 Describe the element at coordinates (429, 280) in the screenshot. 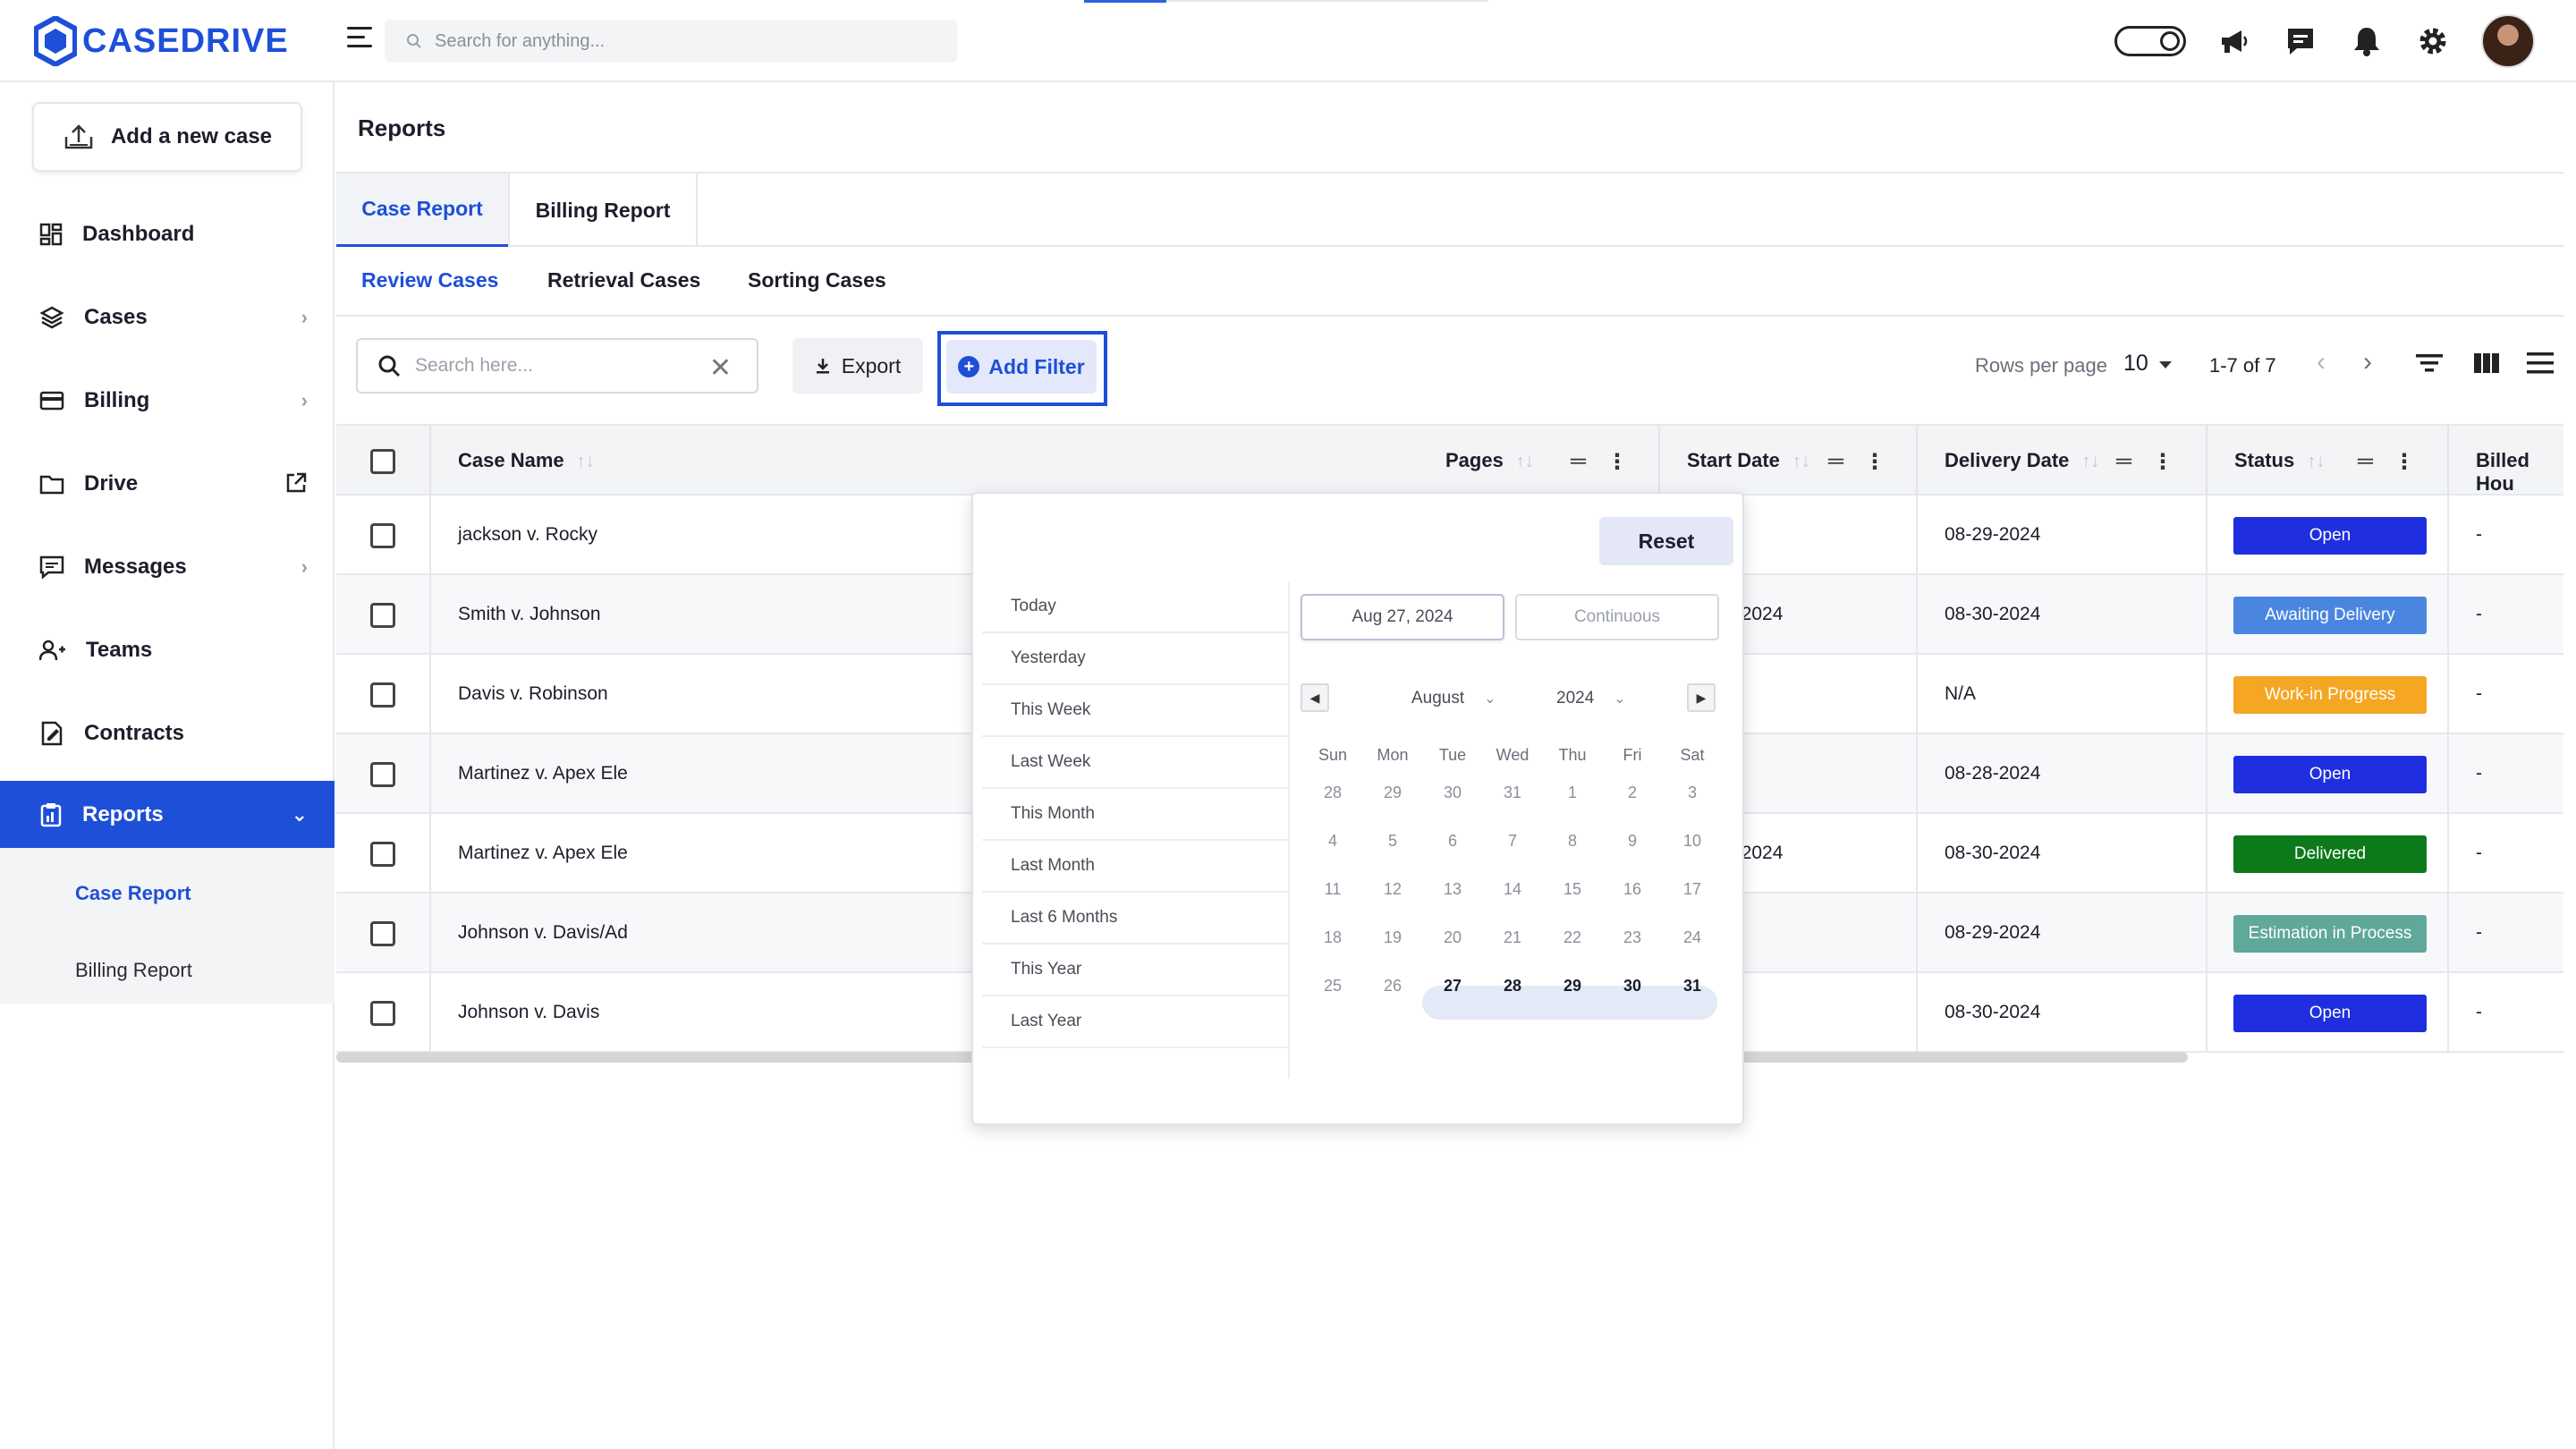

I see `tab-review-cases: Review Cases` at that location.